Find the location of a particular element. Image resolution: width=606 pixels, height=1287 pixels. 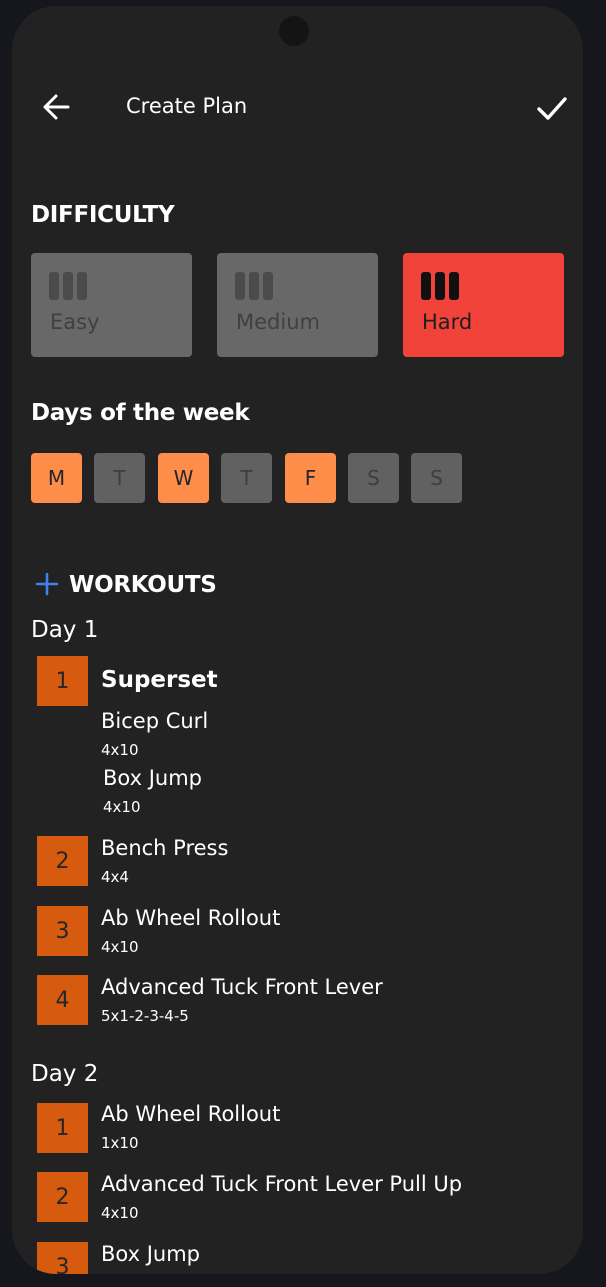

exercise-sets: 1x10 is located at coordinates (120, 1143).